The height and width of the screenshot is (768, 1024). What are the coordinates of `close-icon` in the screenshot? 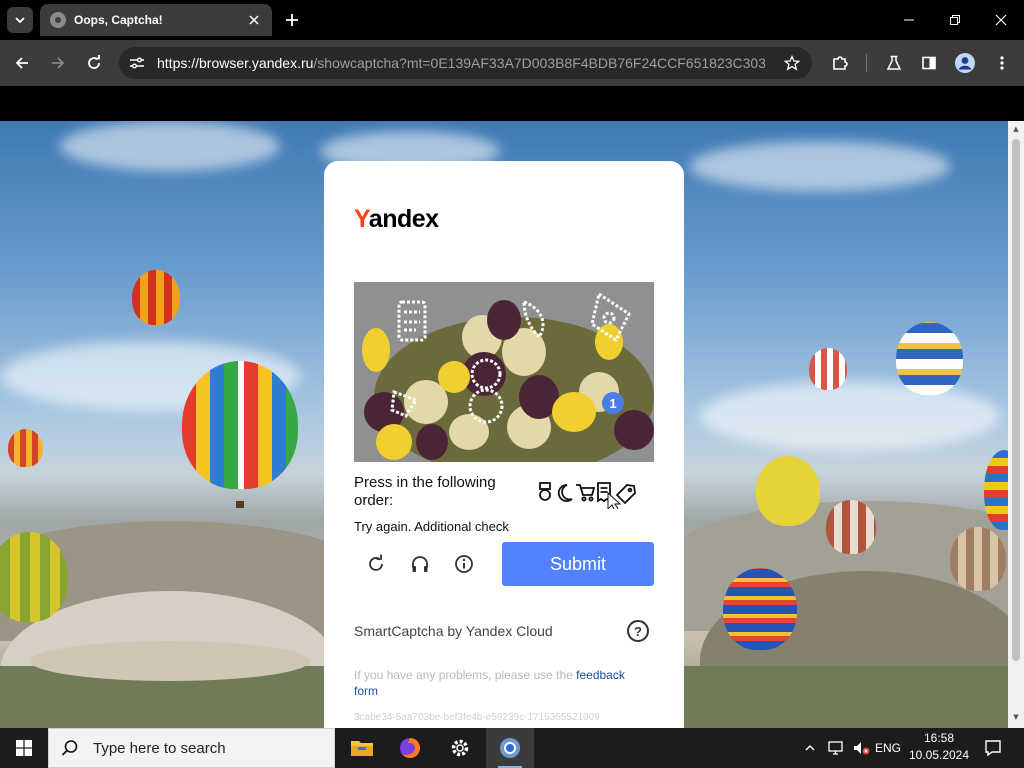 It's located at (1001, 20).